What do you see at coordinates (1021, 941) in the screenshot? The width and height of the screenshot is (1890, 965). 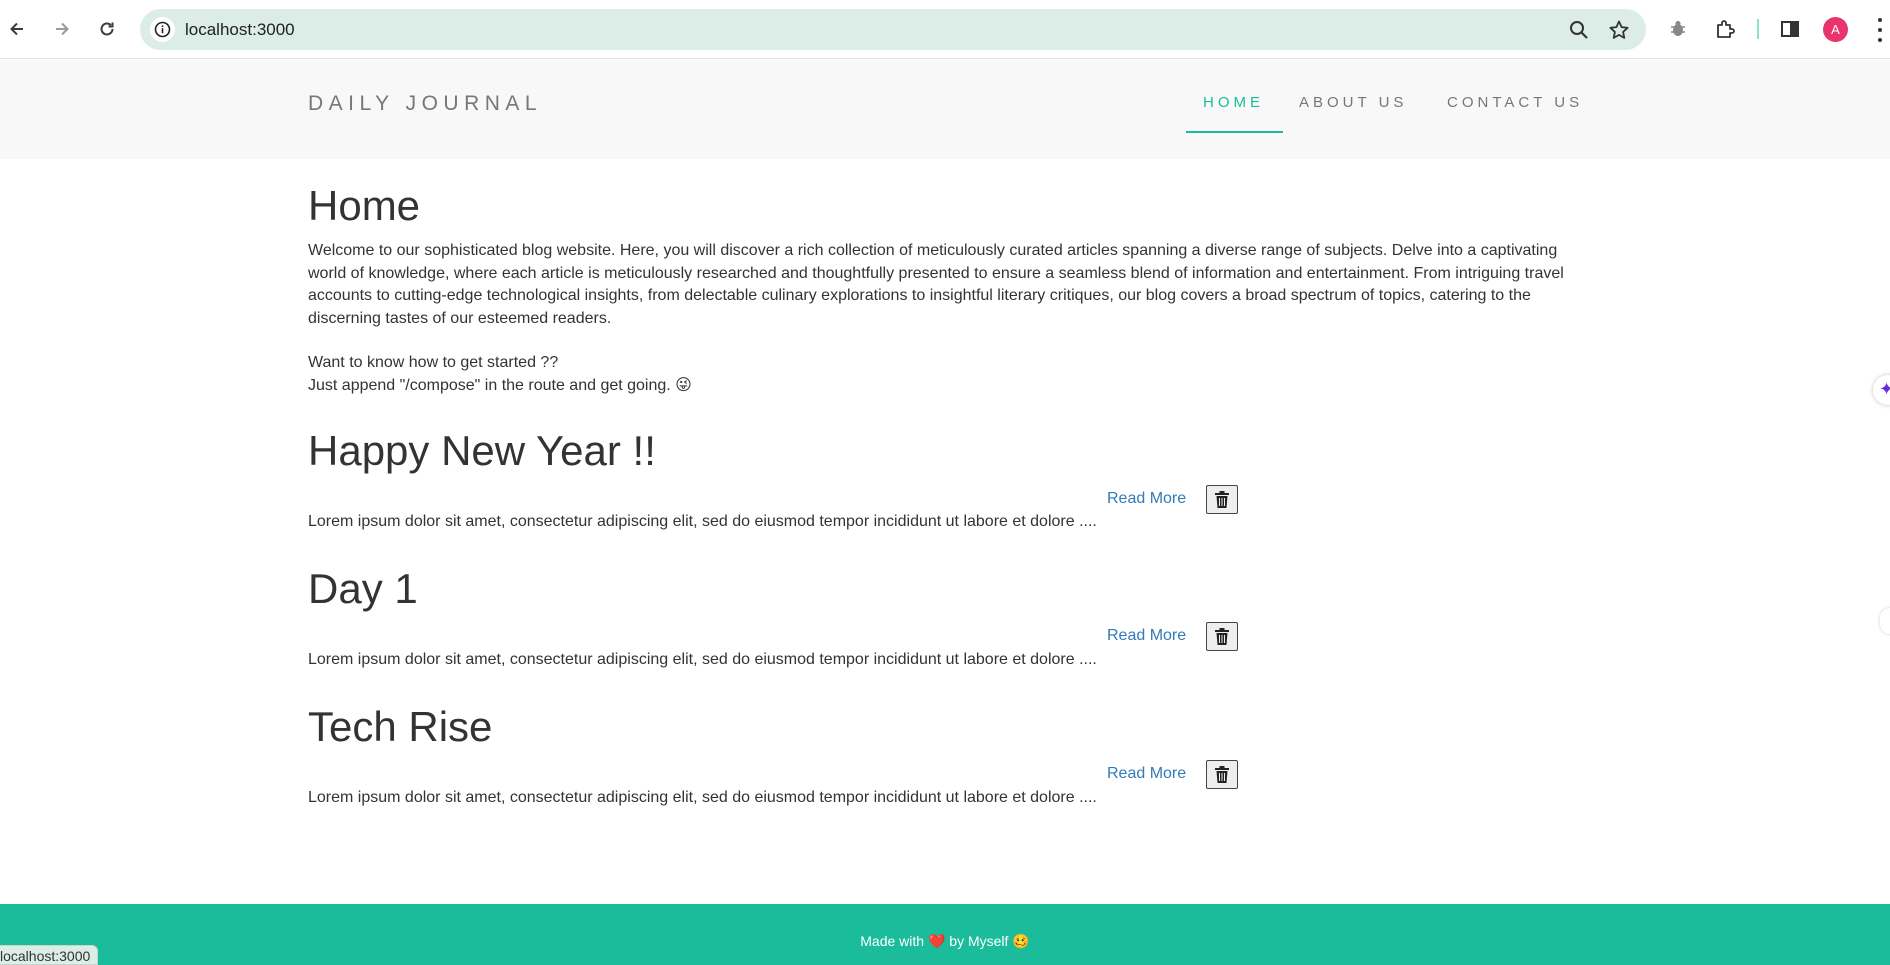 I see `woozy-face-icon: 🥴` at bounding box center [1021, 941].